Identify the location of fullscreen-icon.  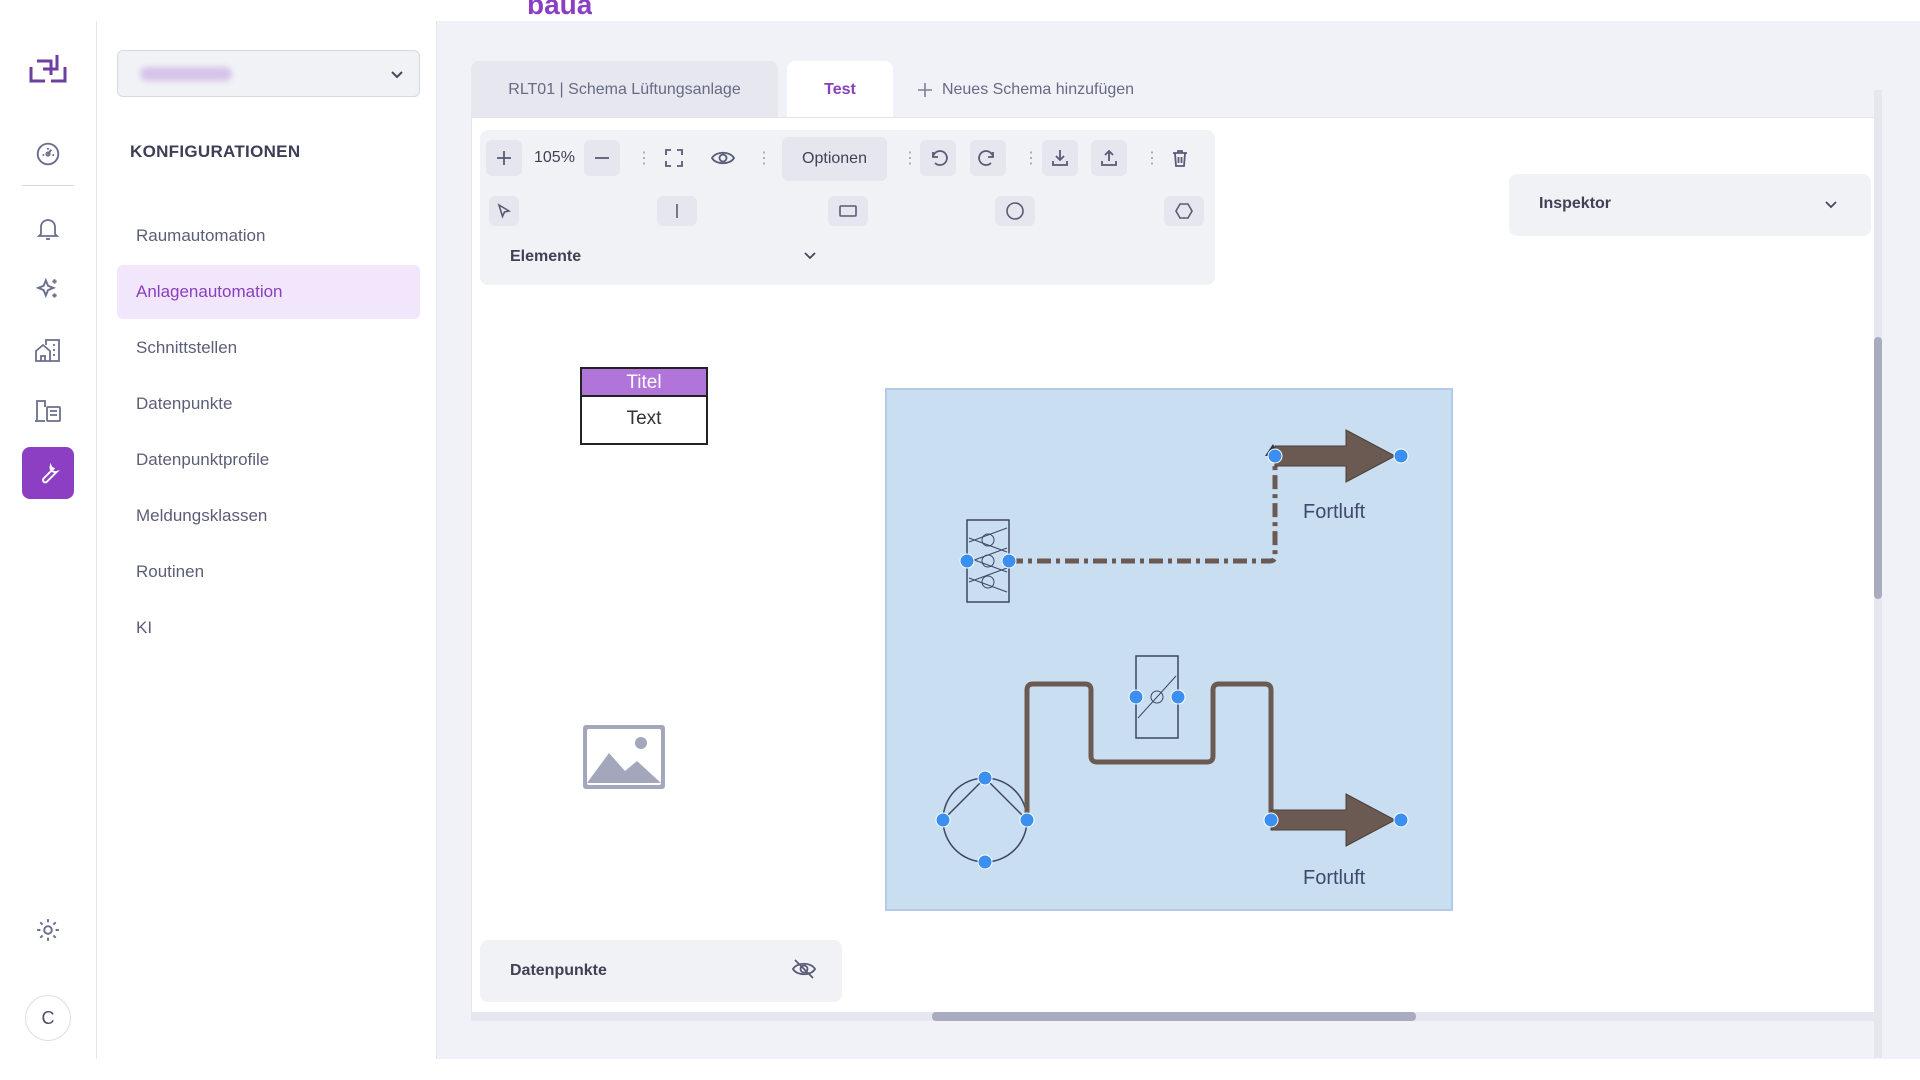
(674, 158).